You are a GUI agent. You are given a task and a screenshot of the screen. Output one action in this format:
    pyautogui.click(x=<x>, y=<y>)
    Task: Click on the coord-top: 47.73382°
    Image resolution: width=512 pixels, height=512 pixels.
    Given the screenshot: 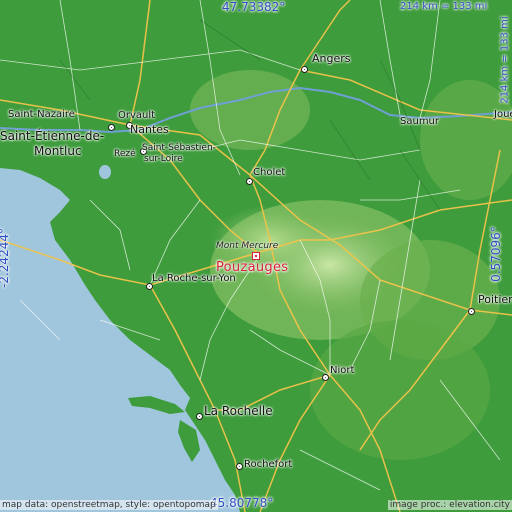 What is the action you would take?
    pyautogui.click(x=254, y=7)
    